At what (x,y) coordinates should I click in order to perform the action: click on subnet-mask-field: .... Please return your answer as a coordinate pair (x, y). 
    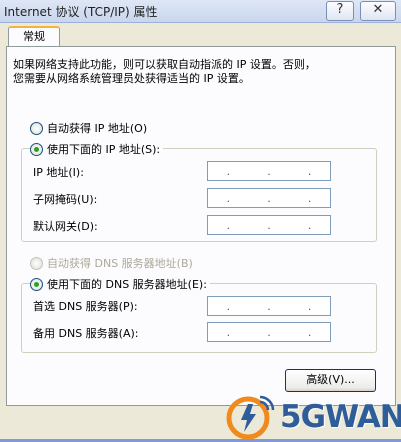
    Looking at the image, I should click on (269, 198).